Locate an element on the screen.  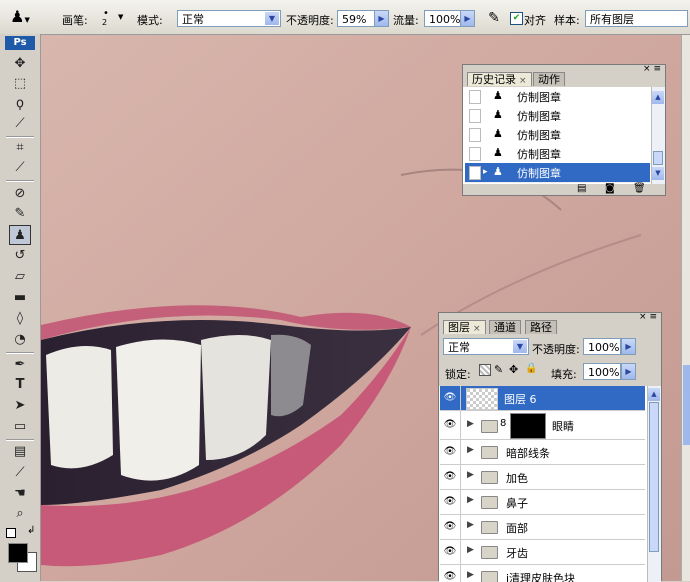
layer-opacity-slider-button: ▶ is located at coordinates (628, 346).